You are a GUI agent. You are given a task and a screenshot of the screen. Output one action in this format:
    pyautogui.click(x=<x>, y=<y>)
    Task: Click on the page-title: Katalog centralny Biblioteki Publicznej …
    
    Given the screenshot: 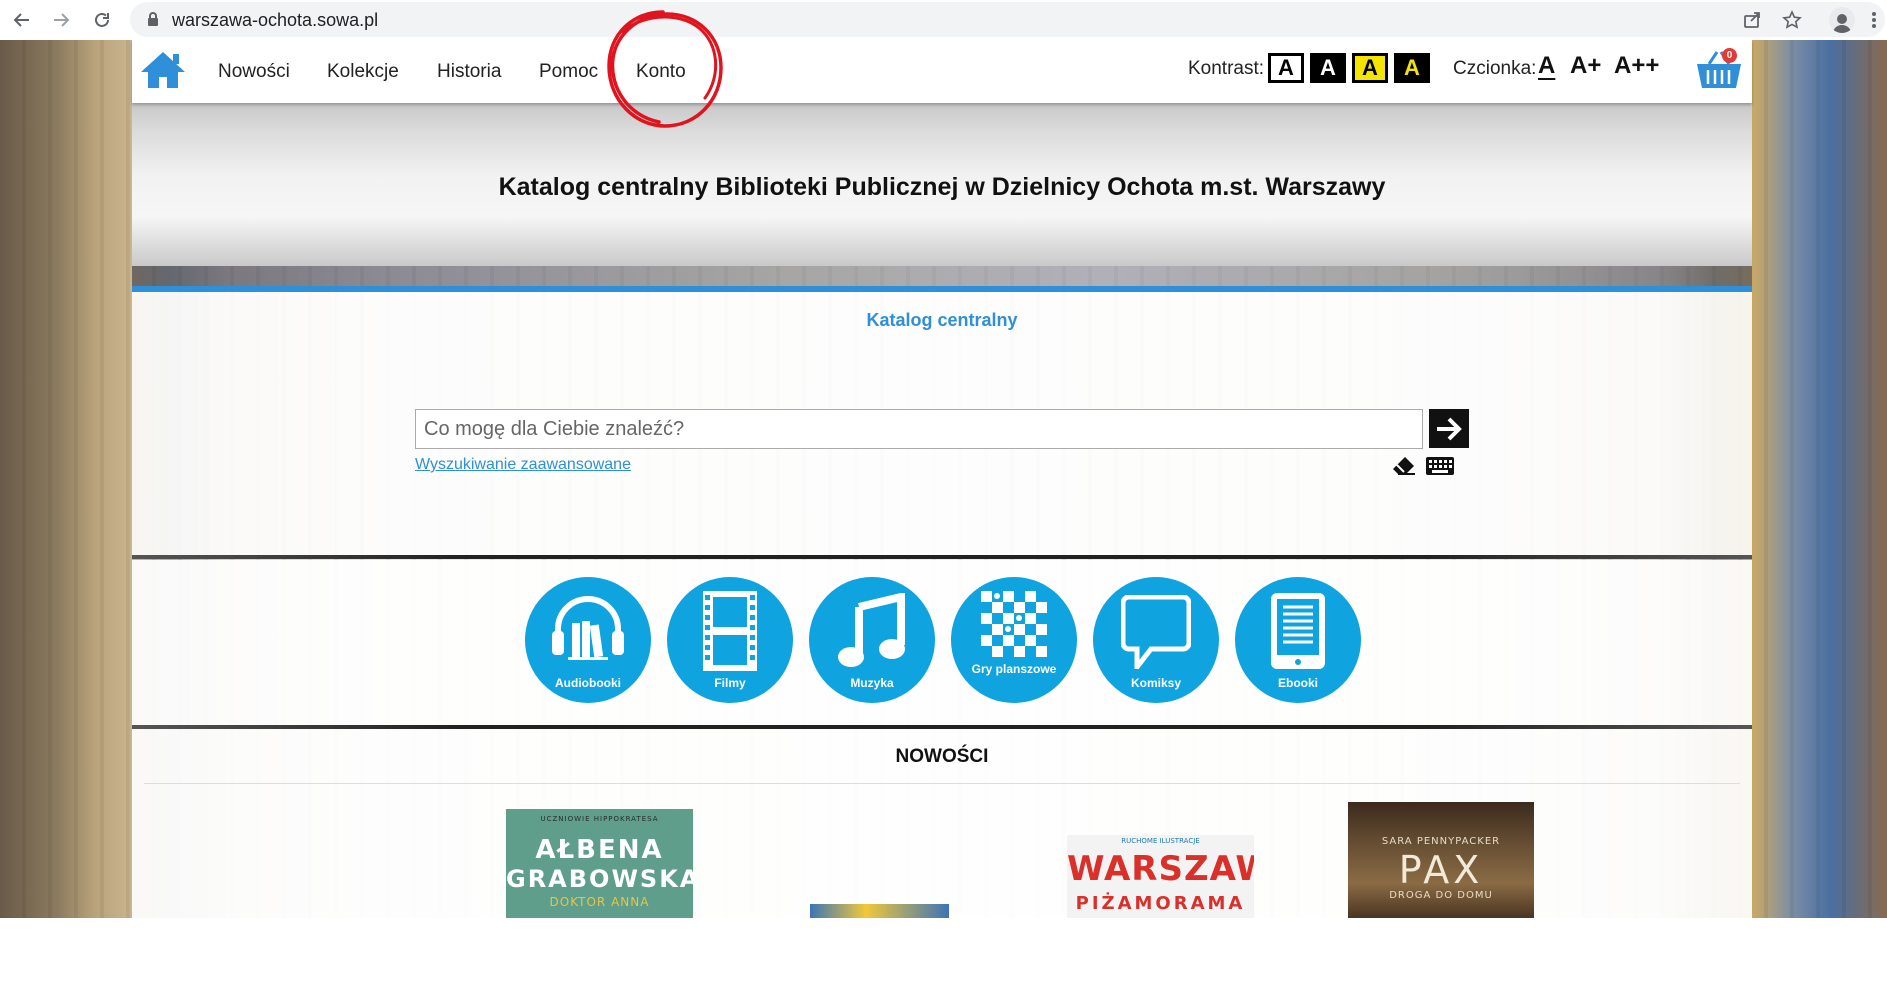 What is the action you would take?
    pyautogui.click(x=942, y=187)
    